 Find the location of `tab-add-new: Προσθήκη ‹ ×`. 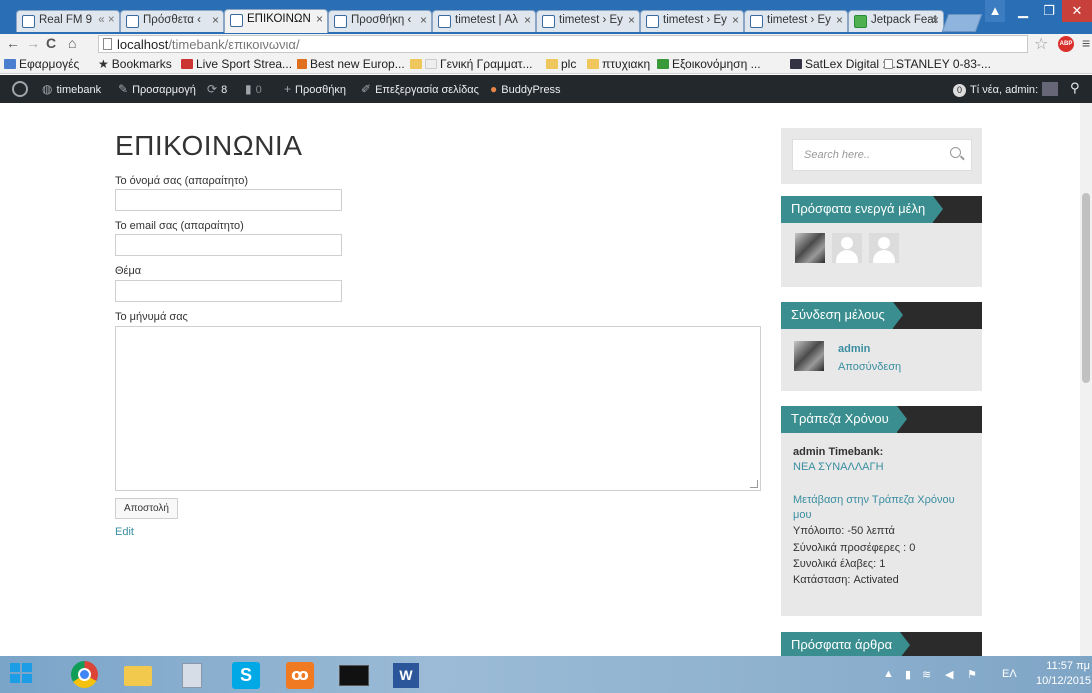

tab-add-new: Προσθήκη ‹ × is located at coordinates (380, 21).